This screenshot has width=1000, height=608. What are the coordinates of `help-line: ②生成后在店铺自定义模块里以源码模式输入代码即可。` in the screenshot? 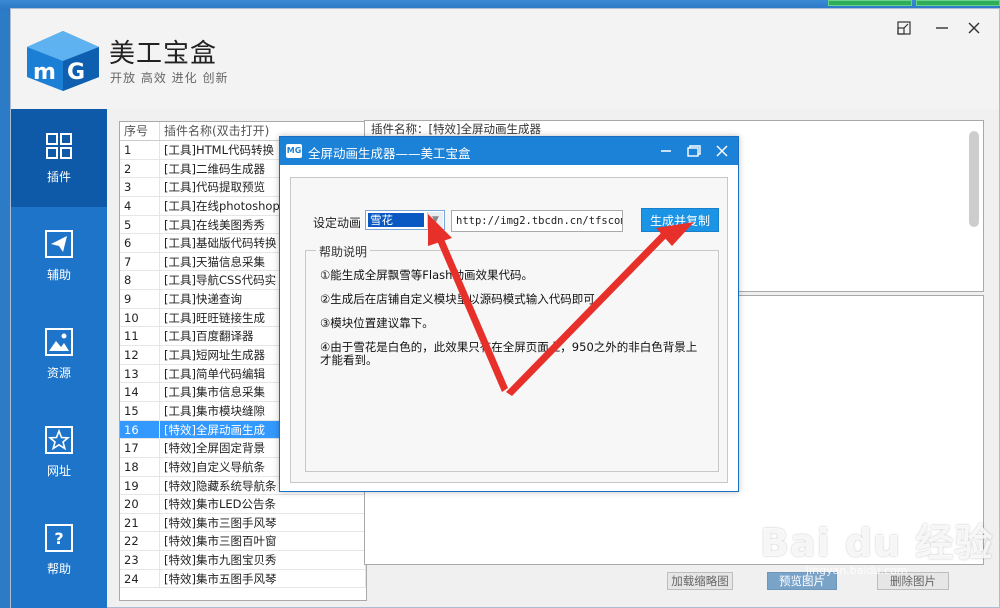 It's located at (463, 299).